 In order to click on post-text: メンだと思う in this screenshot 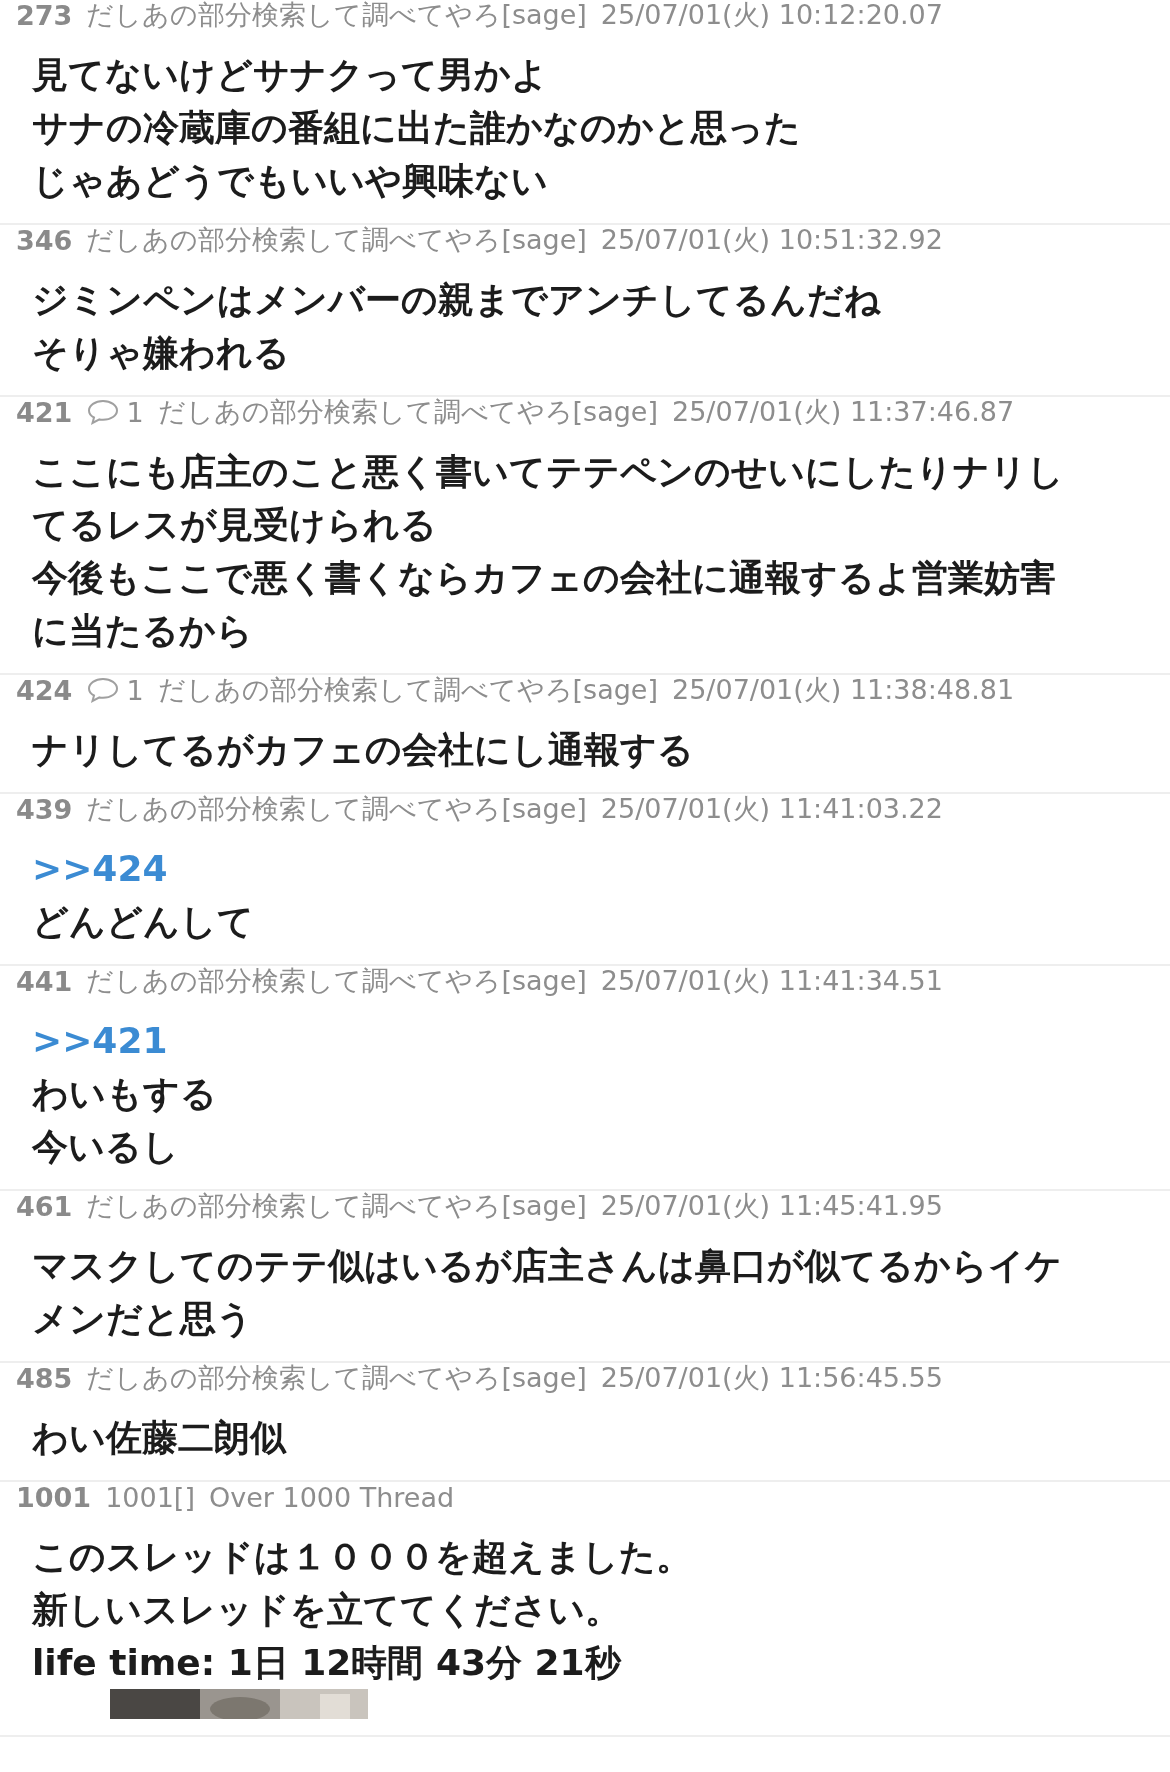, I will do `click(142, 1319)`.